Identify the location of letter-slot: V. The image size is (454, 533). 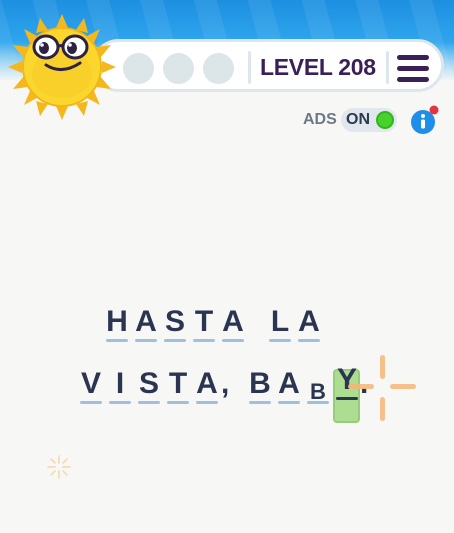
(91, 387).